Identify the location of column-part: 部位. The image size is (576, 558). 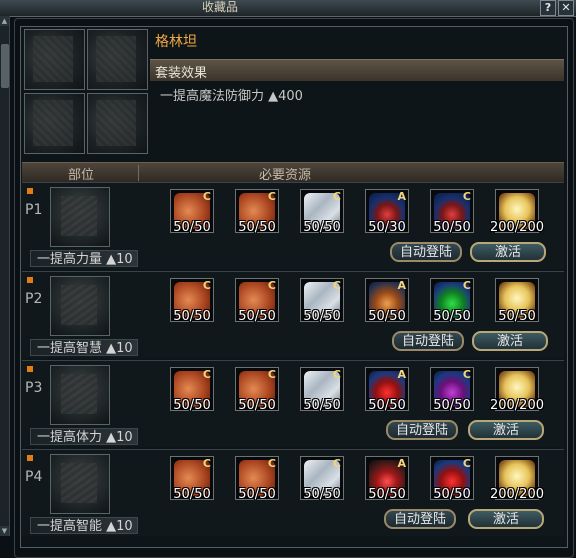
(81, 175).